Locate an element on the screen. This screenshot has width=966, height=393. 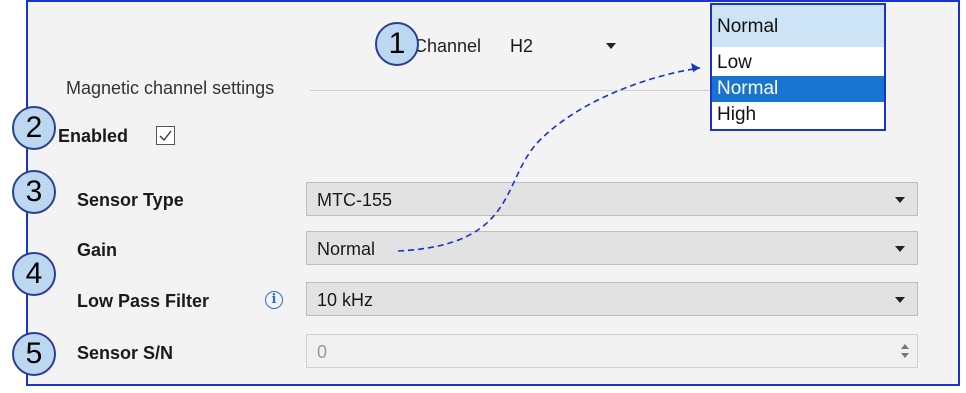
group-border is located at coordinates (510, 90).